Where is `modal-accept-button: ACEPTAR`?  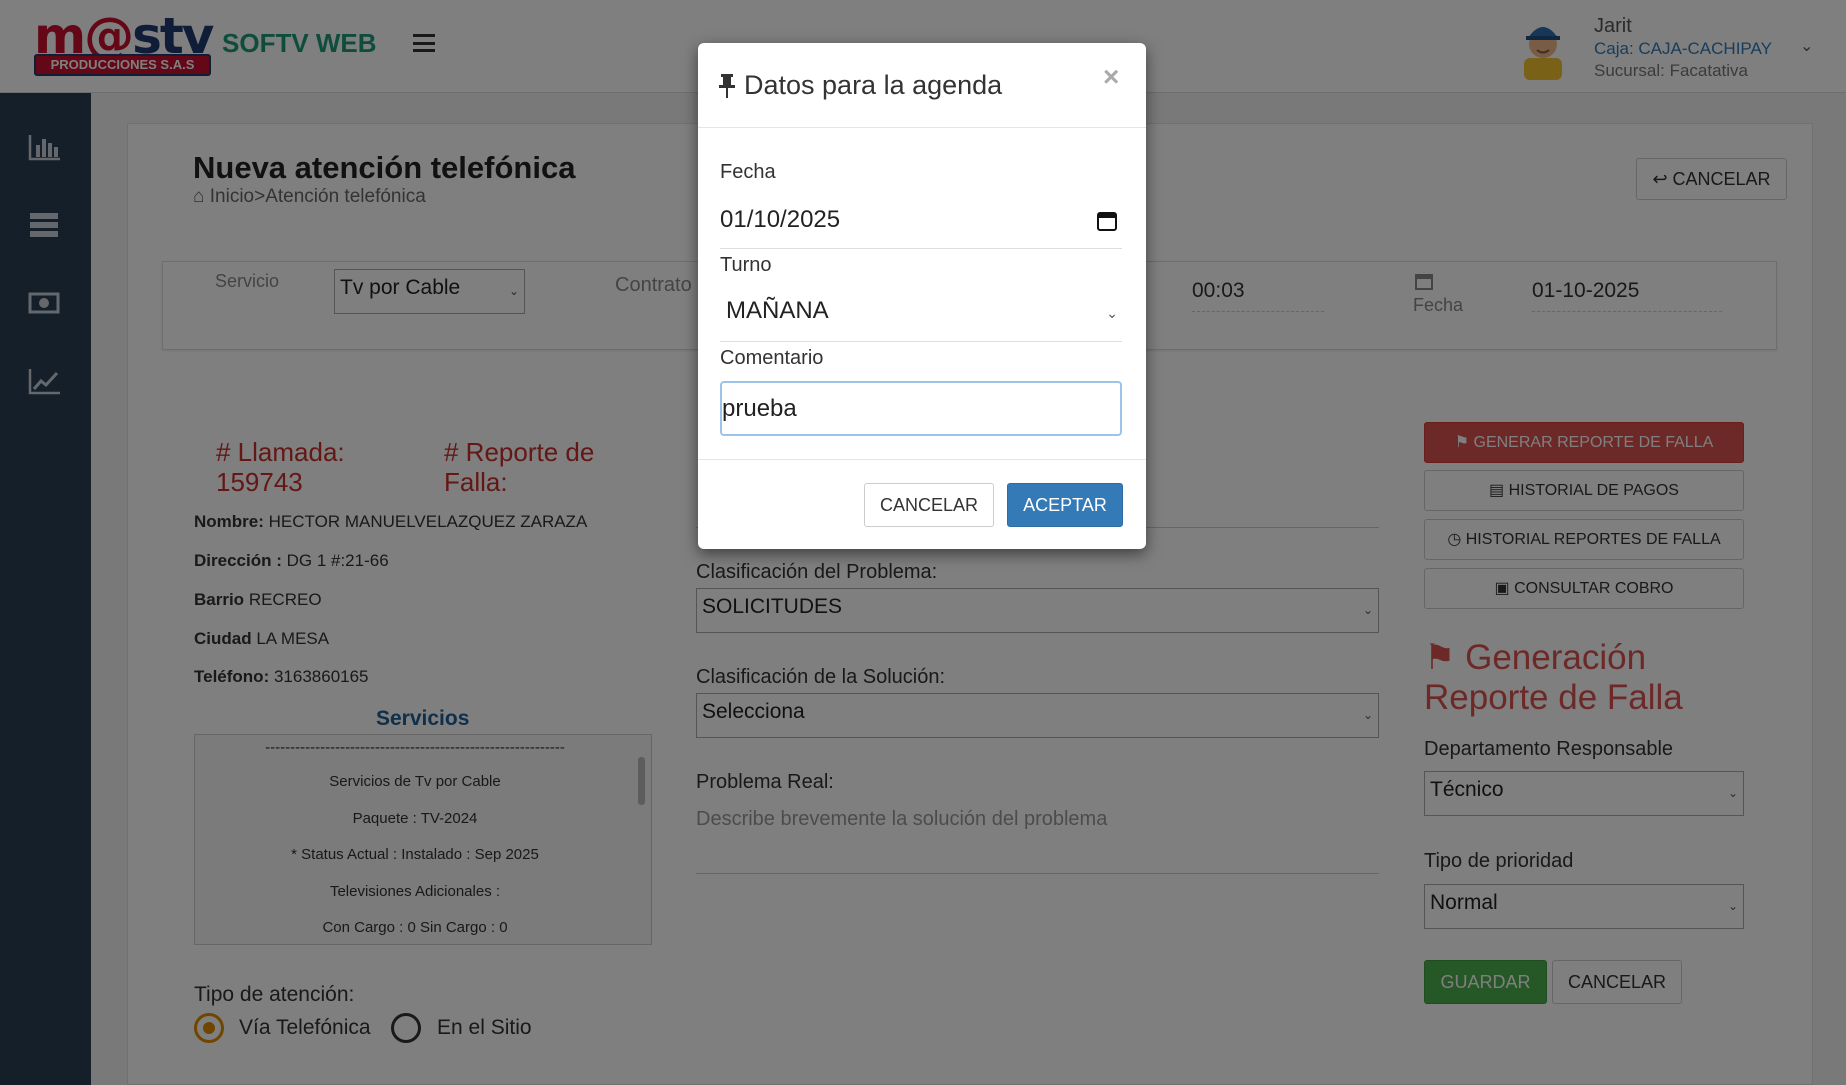 modal-accept-button: ACEPTAR is located at coordinates (1065, 505).